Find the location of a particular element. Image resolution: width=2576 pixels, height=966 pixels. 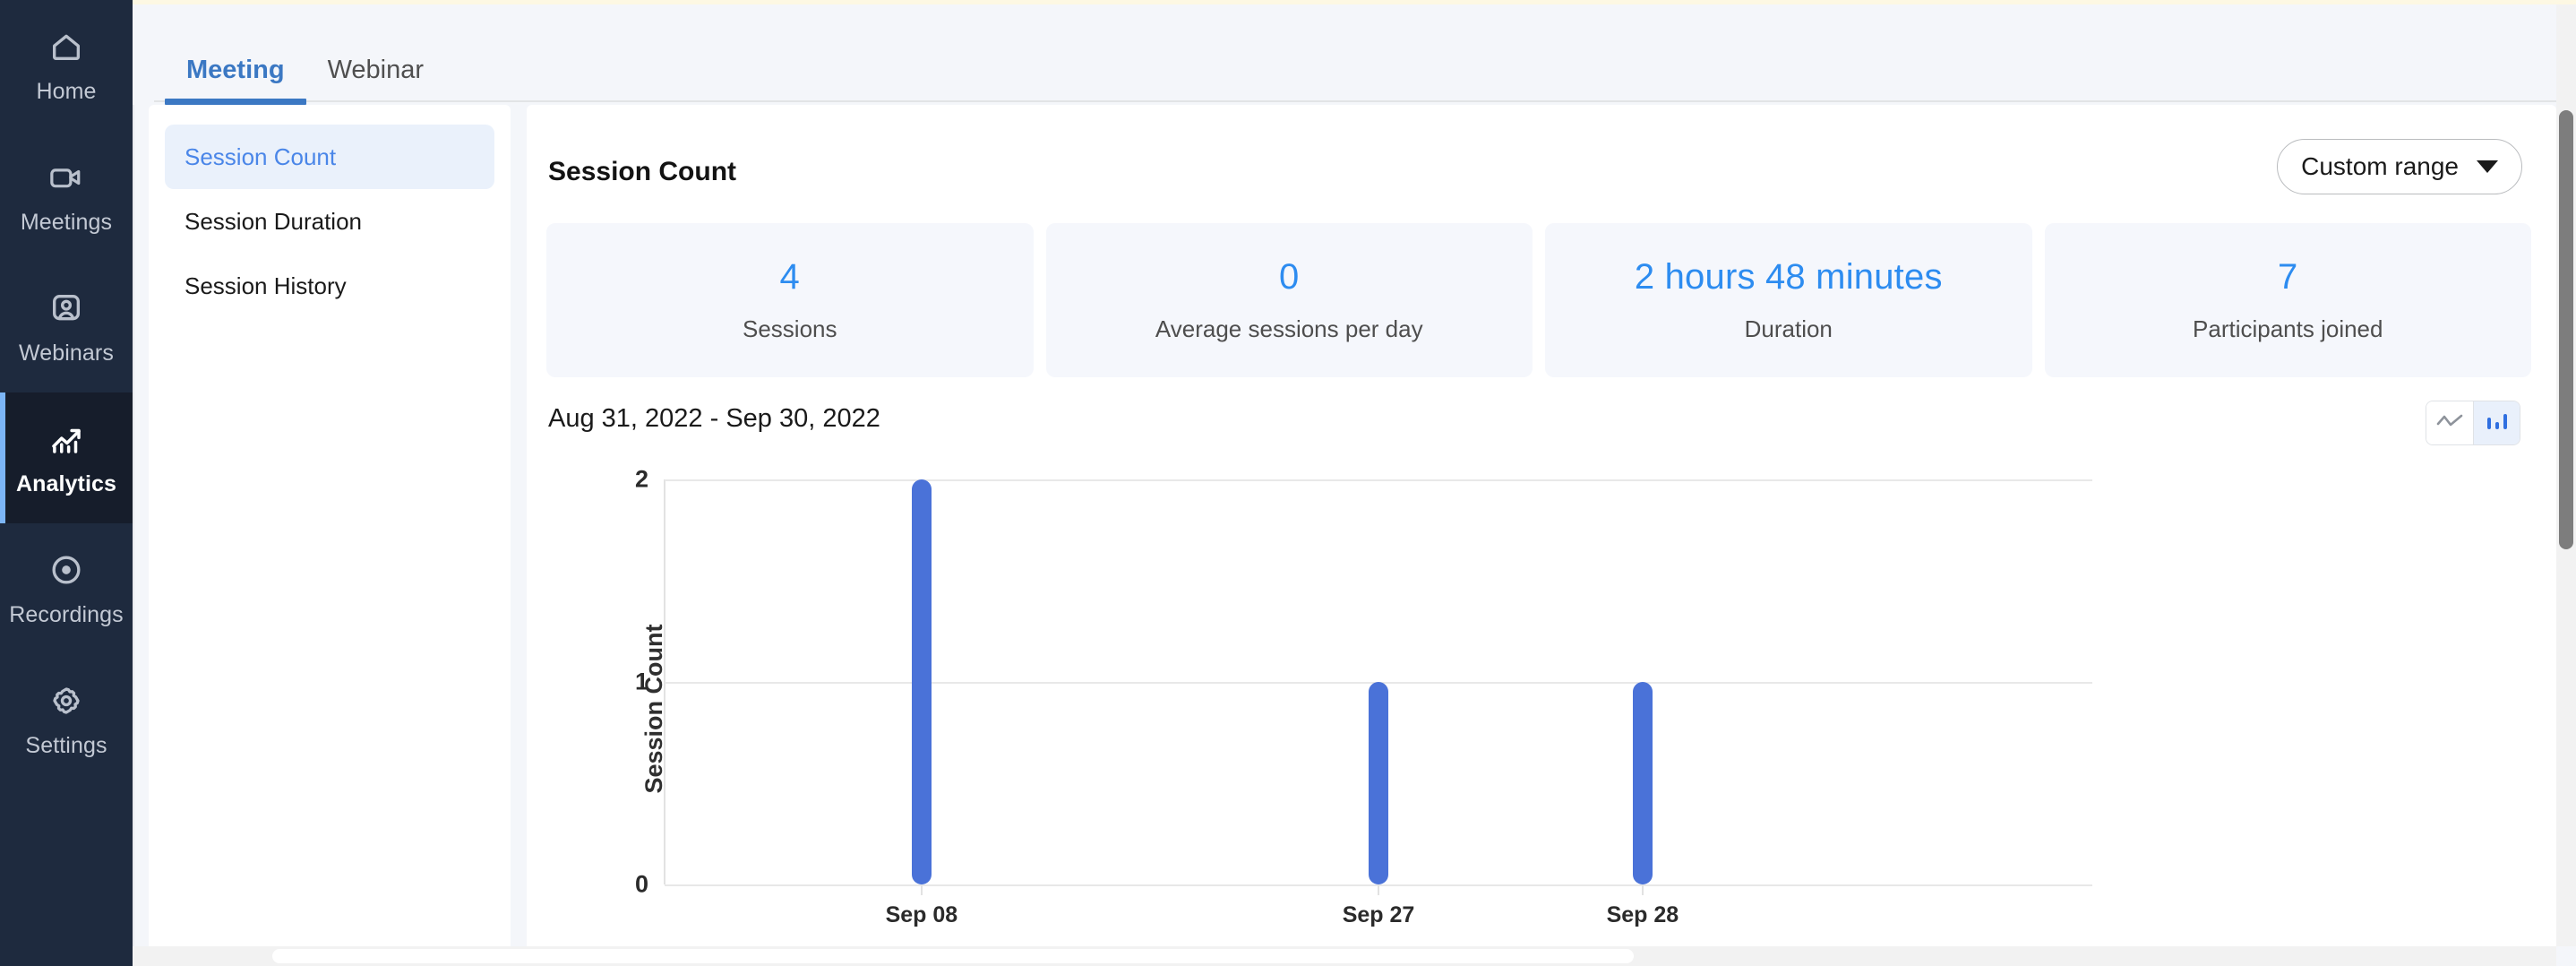

tab-label: Webinar is located at coordinates (376, 70).